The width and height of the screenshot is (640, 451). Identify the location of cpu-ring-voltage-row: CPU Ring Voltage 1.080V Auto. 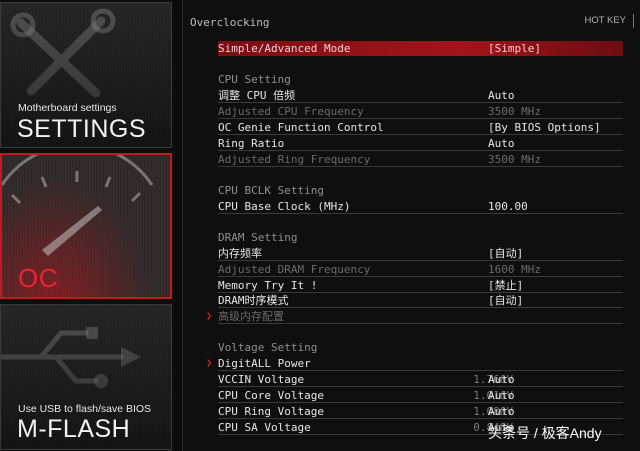
(420, 411).